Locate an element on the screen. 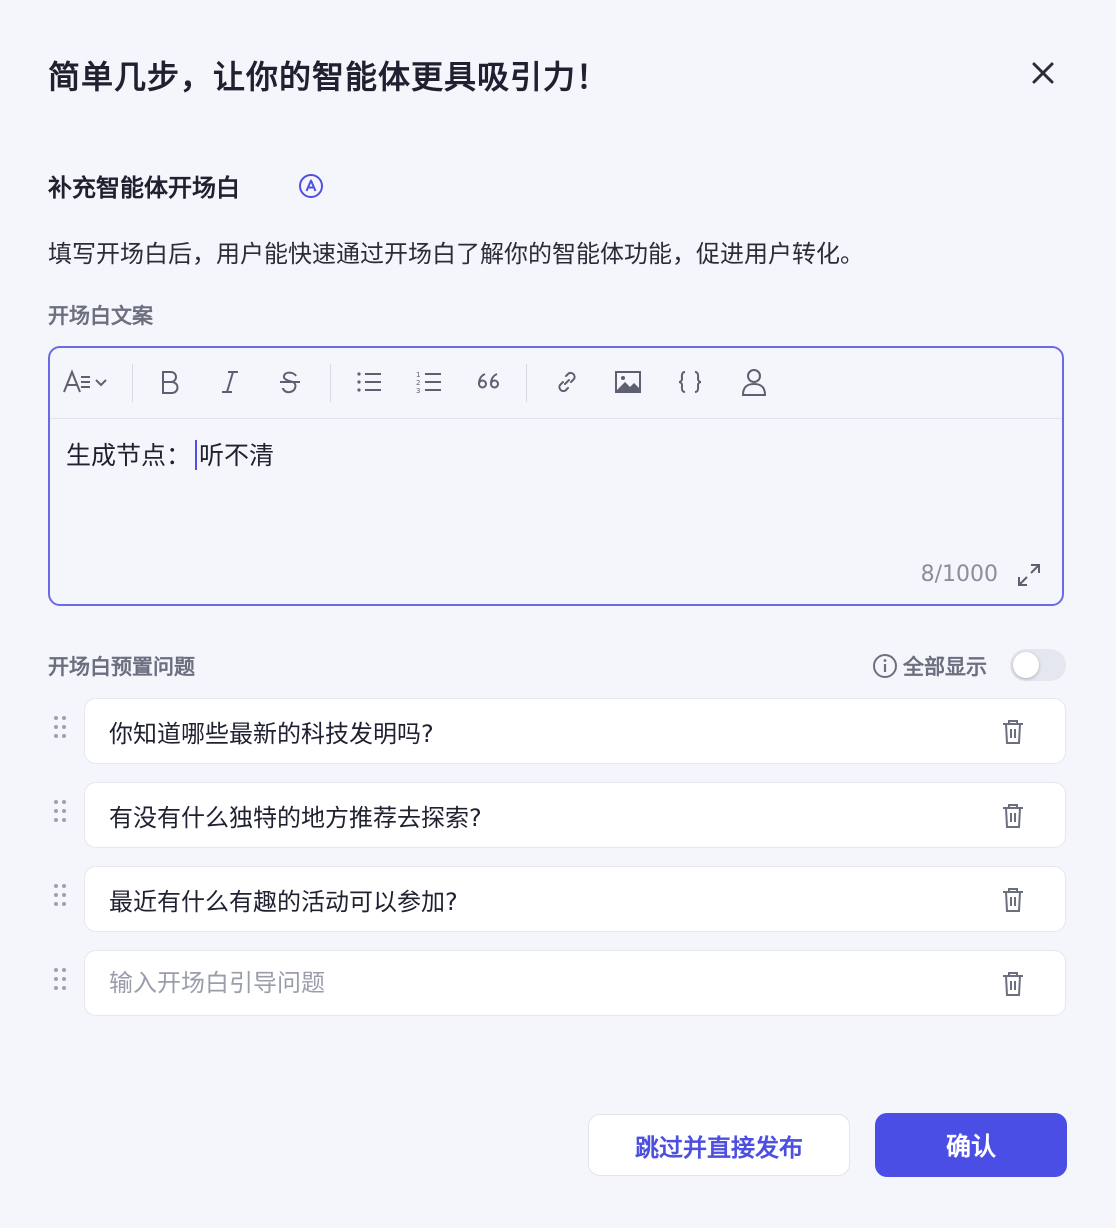  info-icon is located at coordinates (885, 666).